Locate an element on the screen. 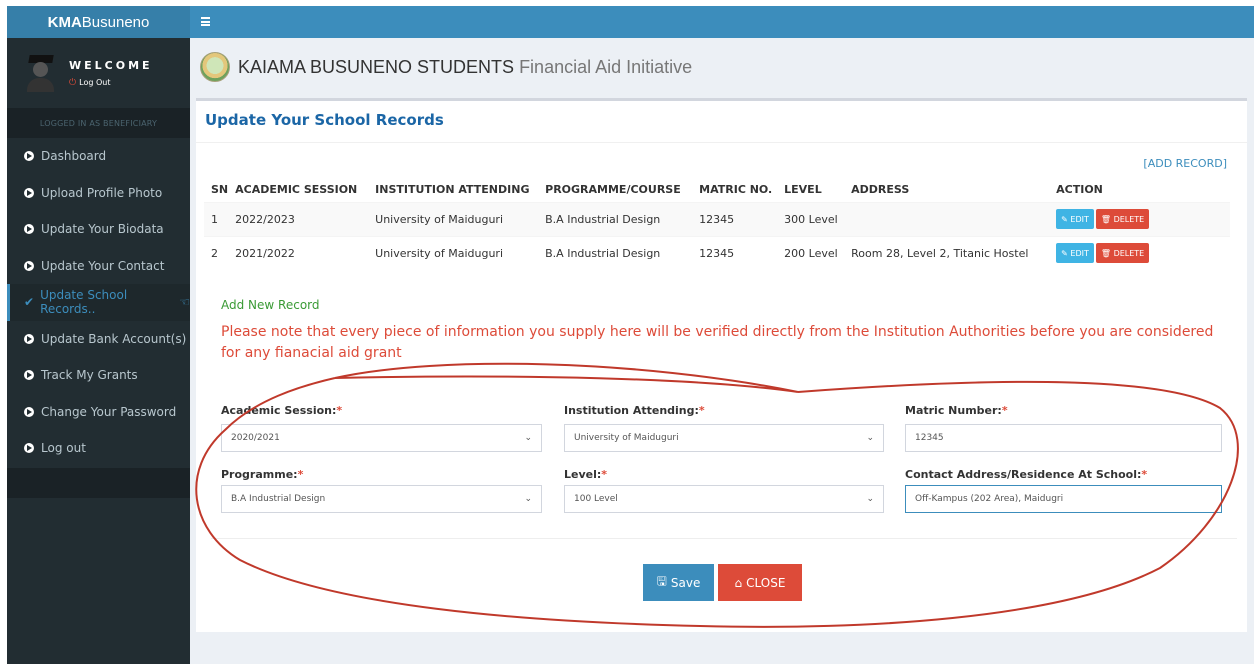 This screenshot has width=1257, height=664. sidebar-item-label: Update Your Contact is located at coordinates (103, 265).